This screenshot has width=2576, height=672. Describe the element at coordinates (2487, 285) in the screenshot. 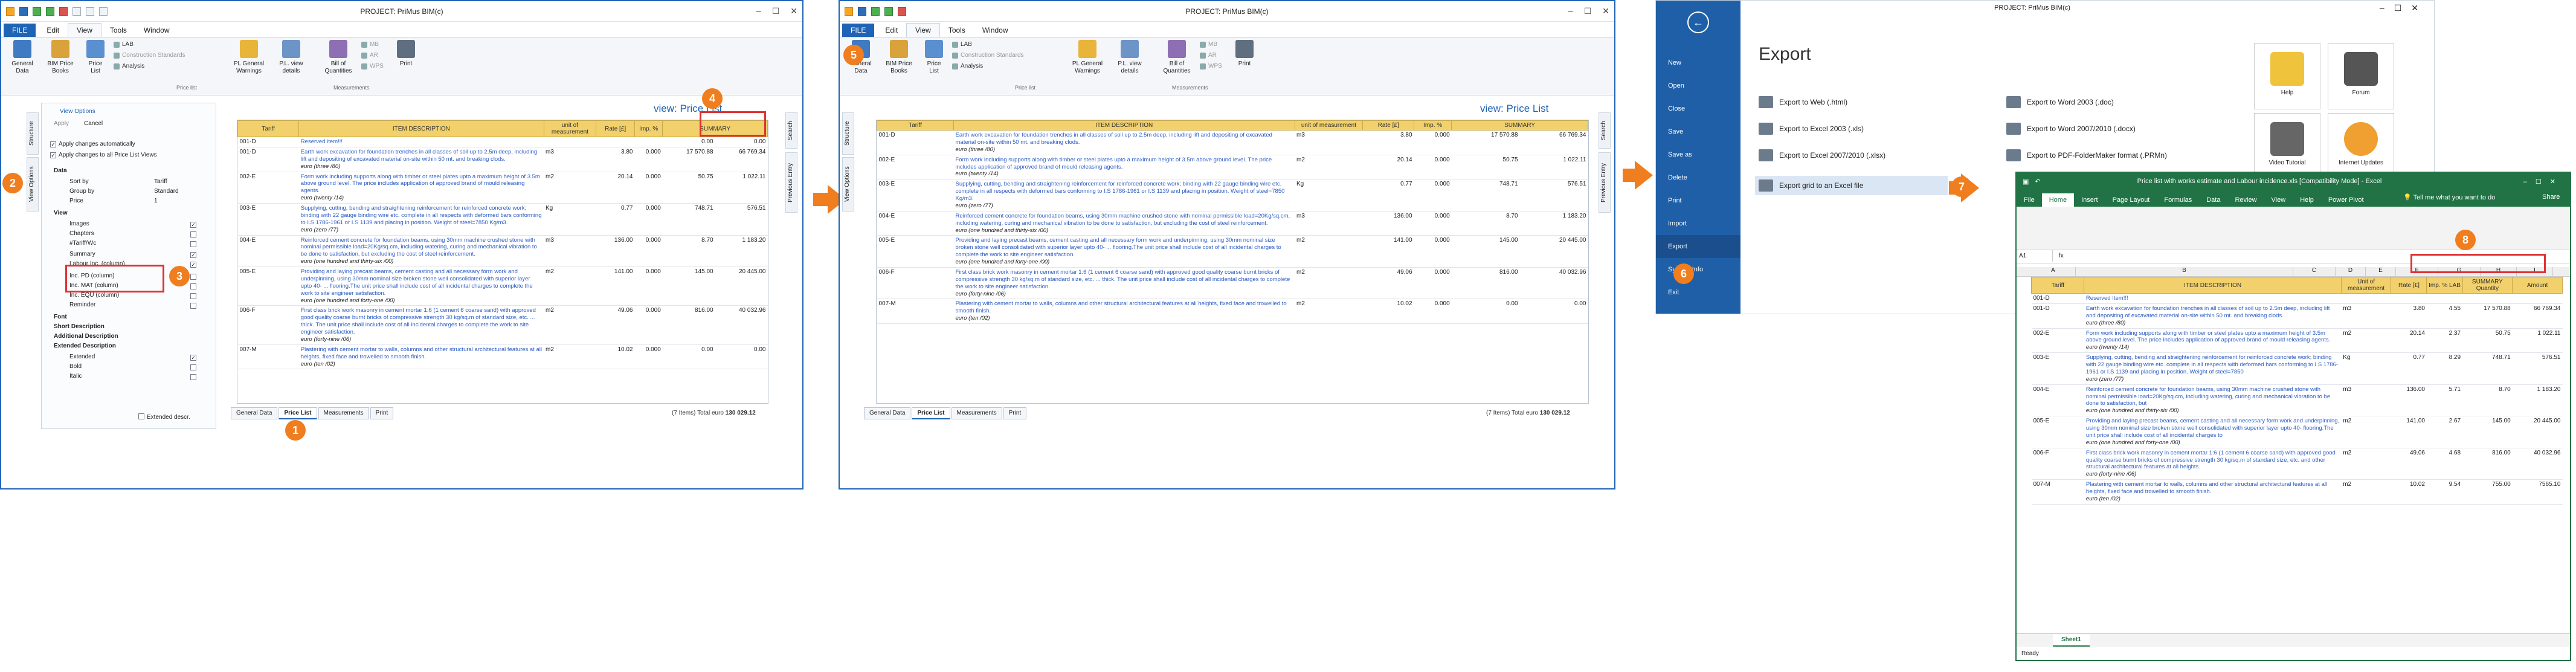

I see `xl-header-quantity: SUMMARY Quantity` at that location.